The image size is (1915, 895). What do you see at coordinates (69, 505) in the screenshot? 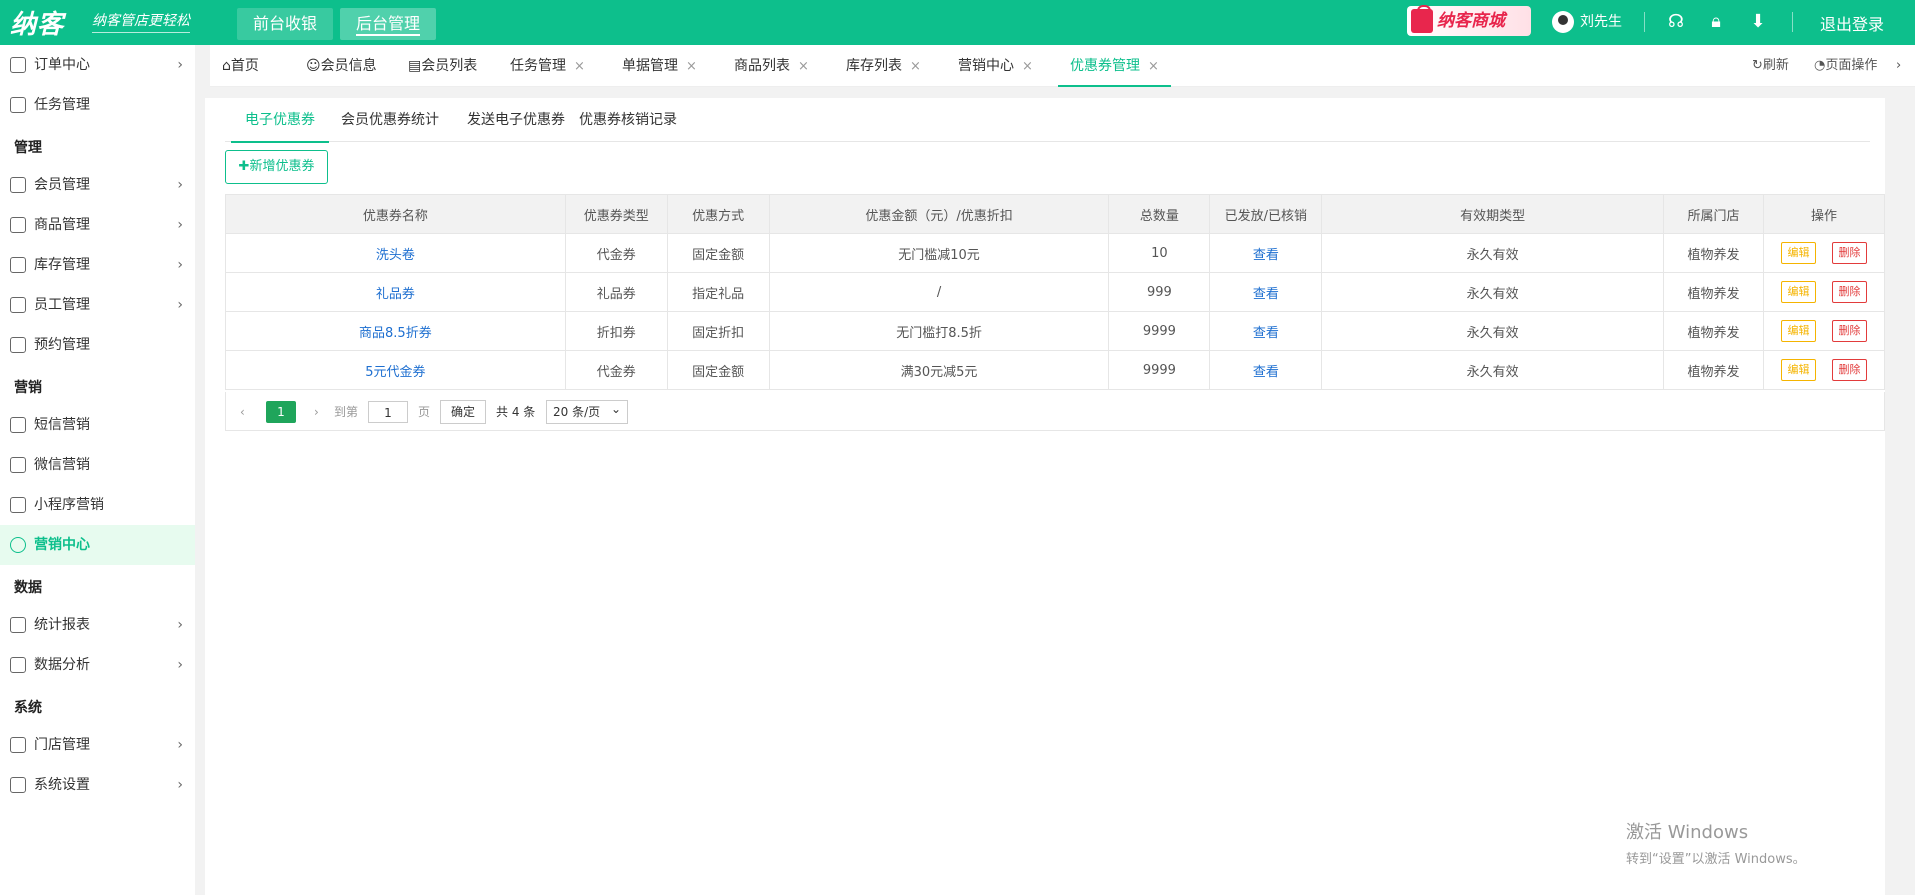
I see `sidebar-item-label: 小程序营销` at bounding box center [69, 505].